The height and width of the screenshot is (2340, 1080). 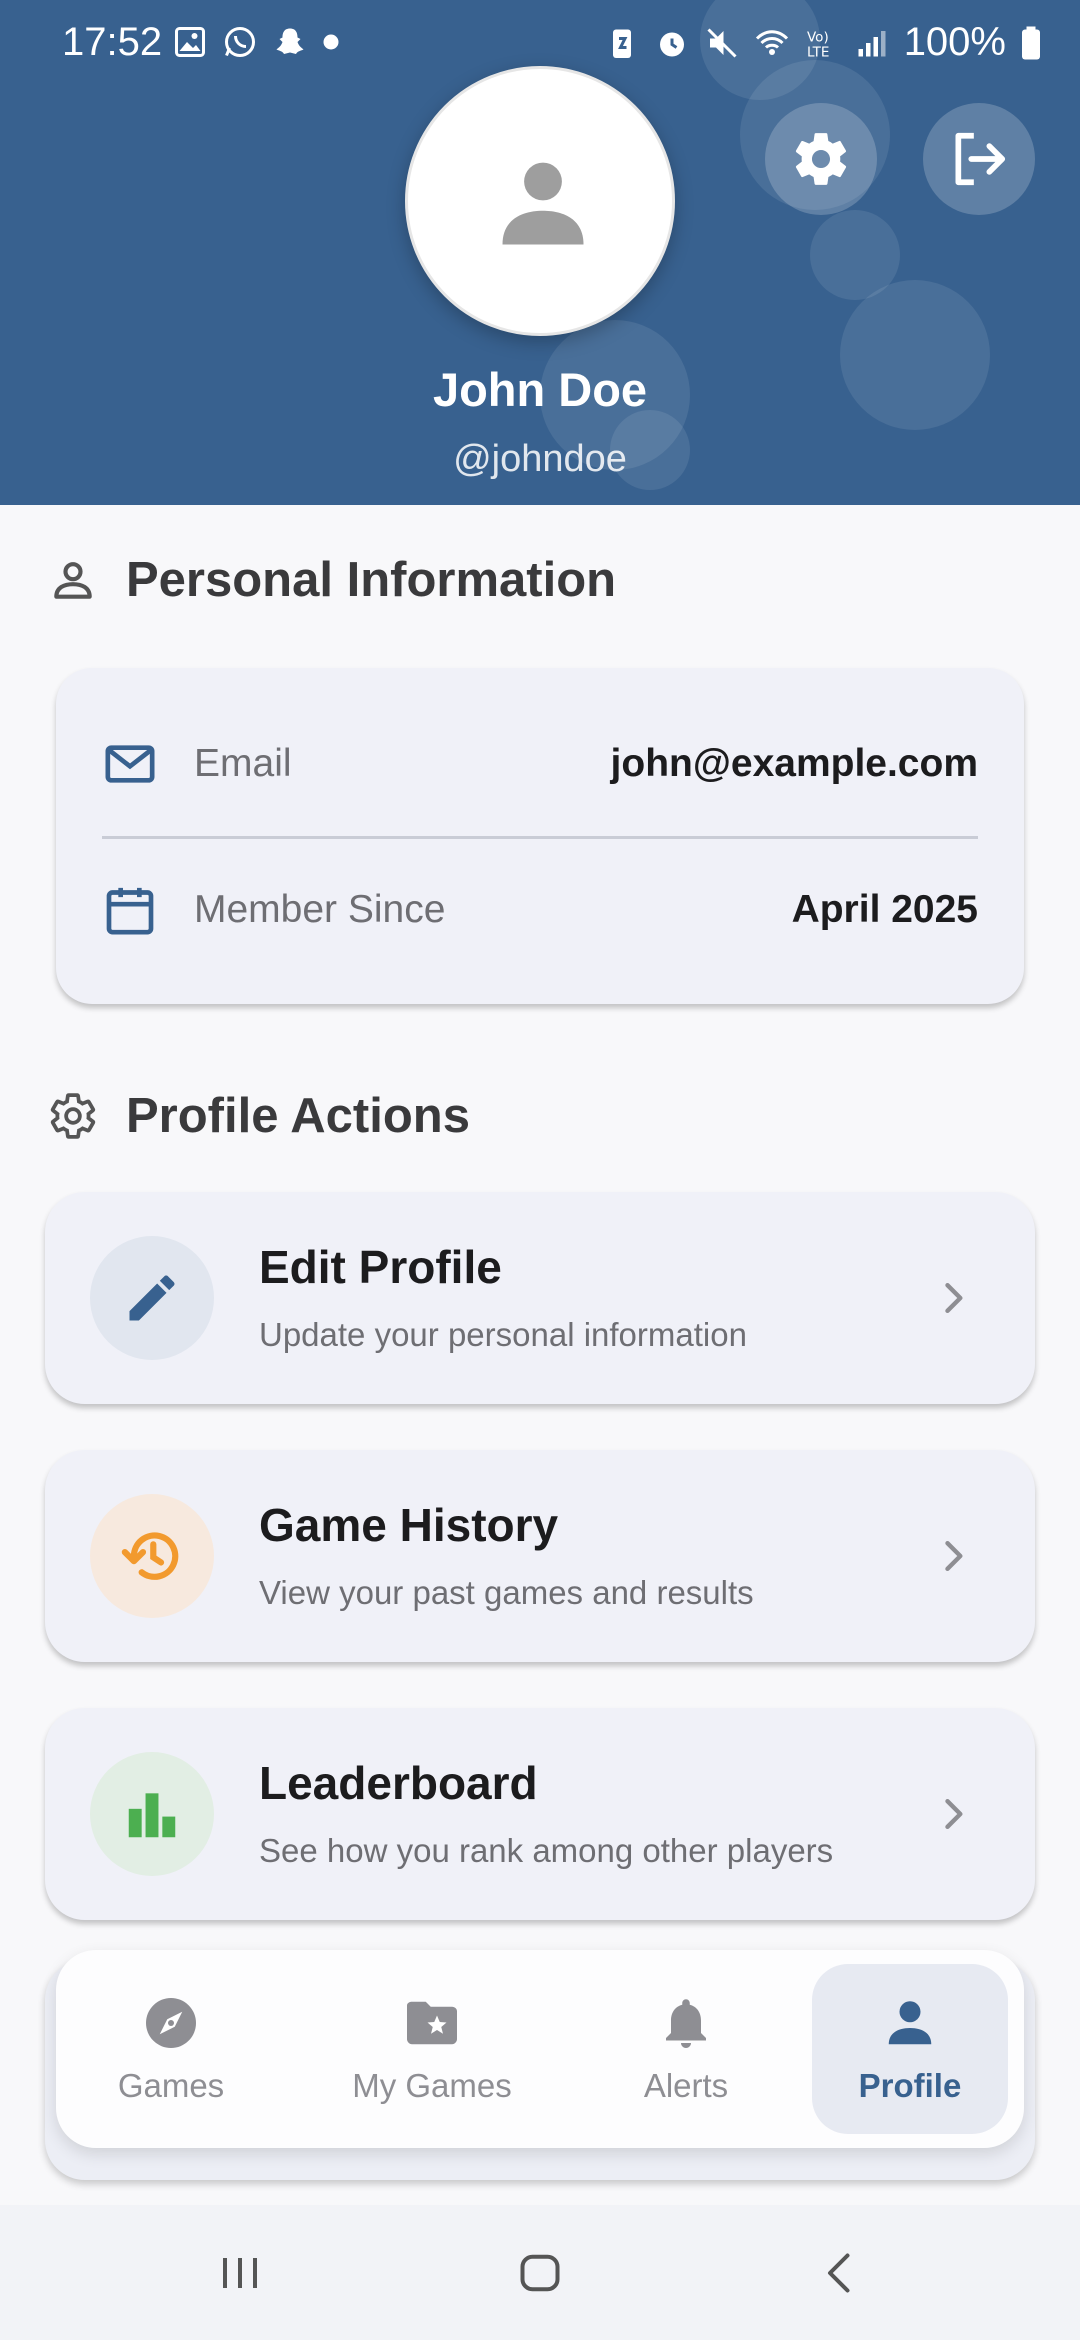 I want to click on info-row-email: Email john@example.com, so click(x=540, y=764).